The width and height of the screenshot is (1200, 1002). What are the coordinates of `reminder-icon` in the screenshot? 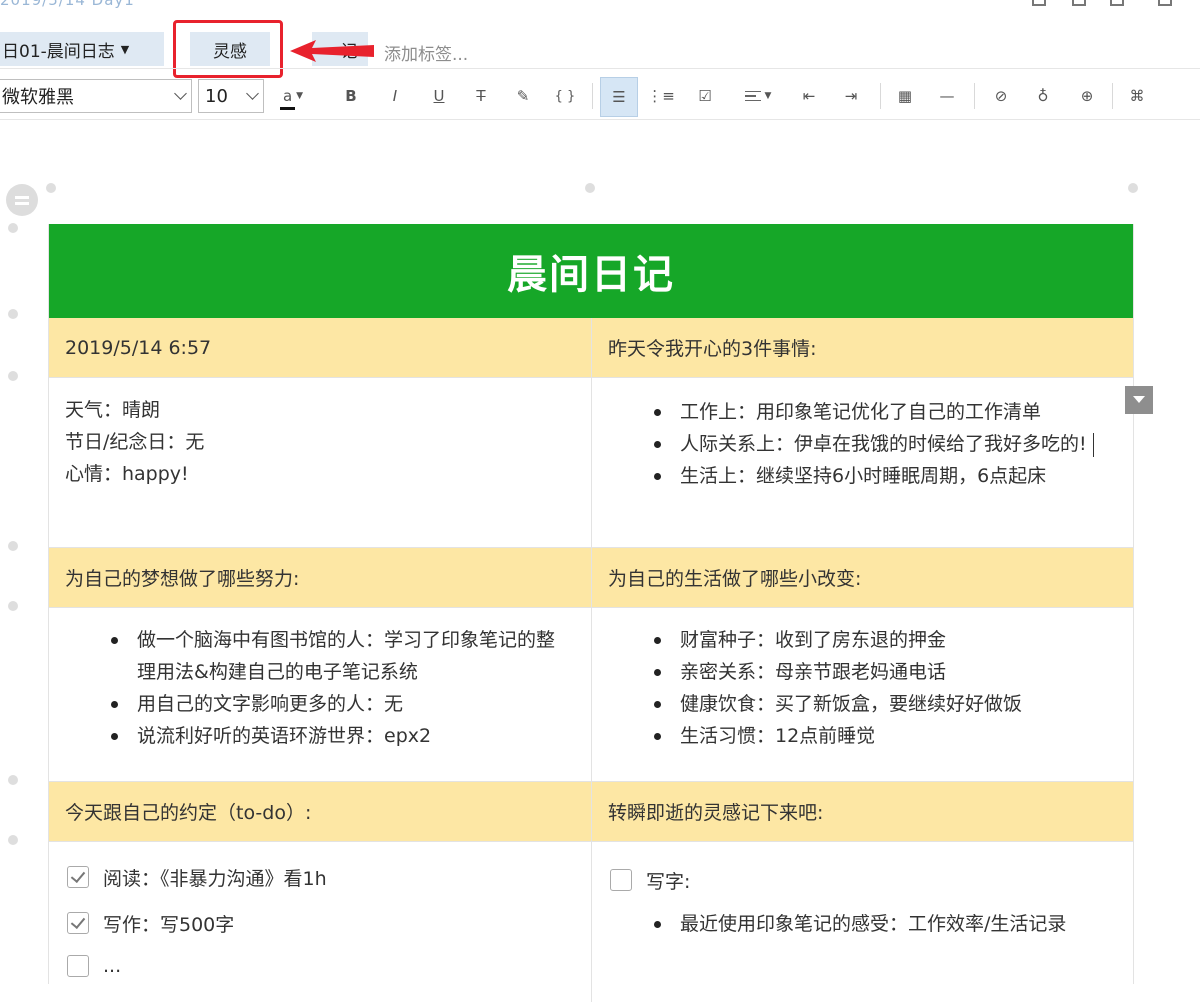 It's located at (1079, 3).